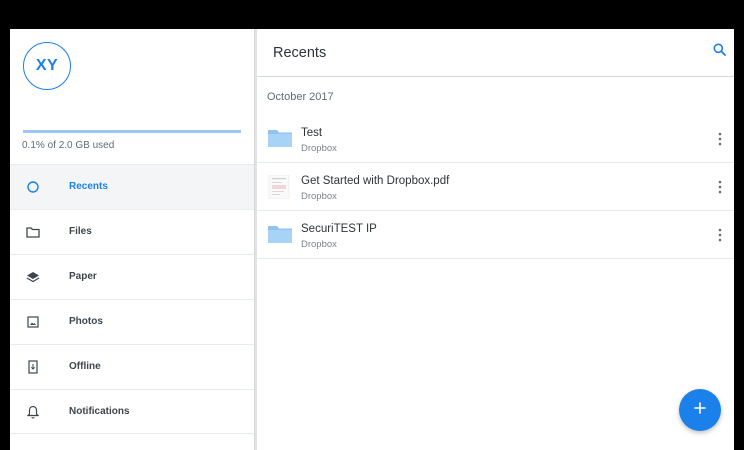 The height and width of the screenshot is (450, 744). Describe the element at coordinates (88, 186) in the screenshot. I see `sidebar-item-label: Recents` at that location.